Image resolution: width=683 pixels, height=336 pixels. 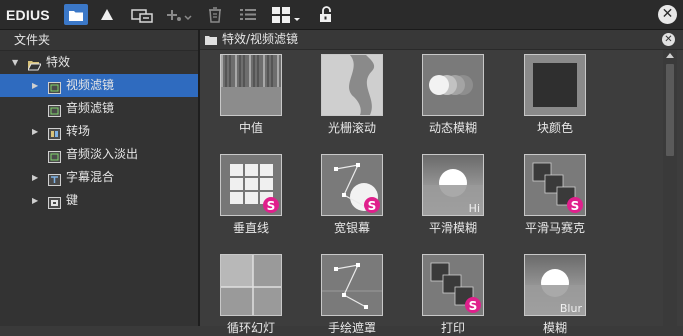 What do you see at coordinates (15, 62) in the screenshot?
I see `expand-arrow-icon: ▼` at bounding box center [15, 62].